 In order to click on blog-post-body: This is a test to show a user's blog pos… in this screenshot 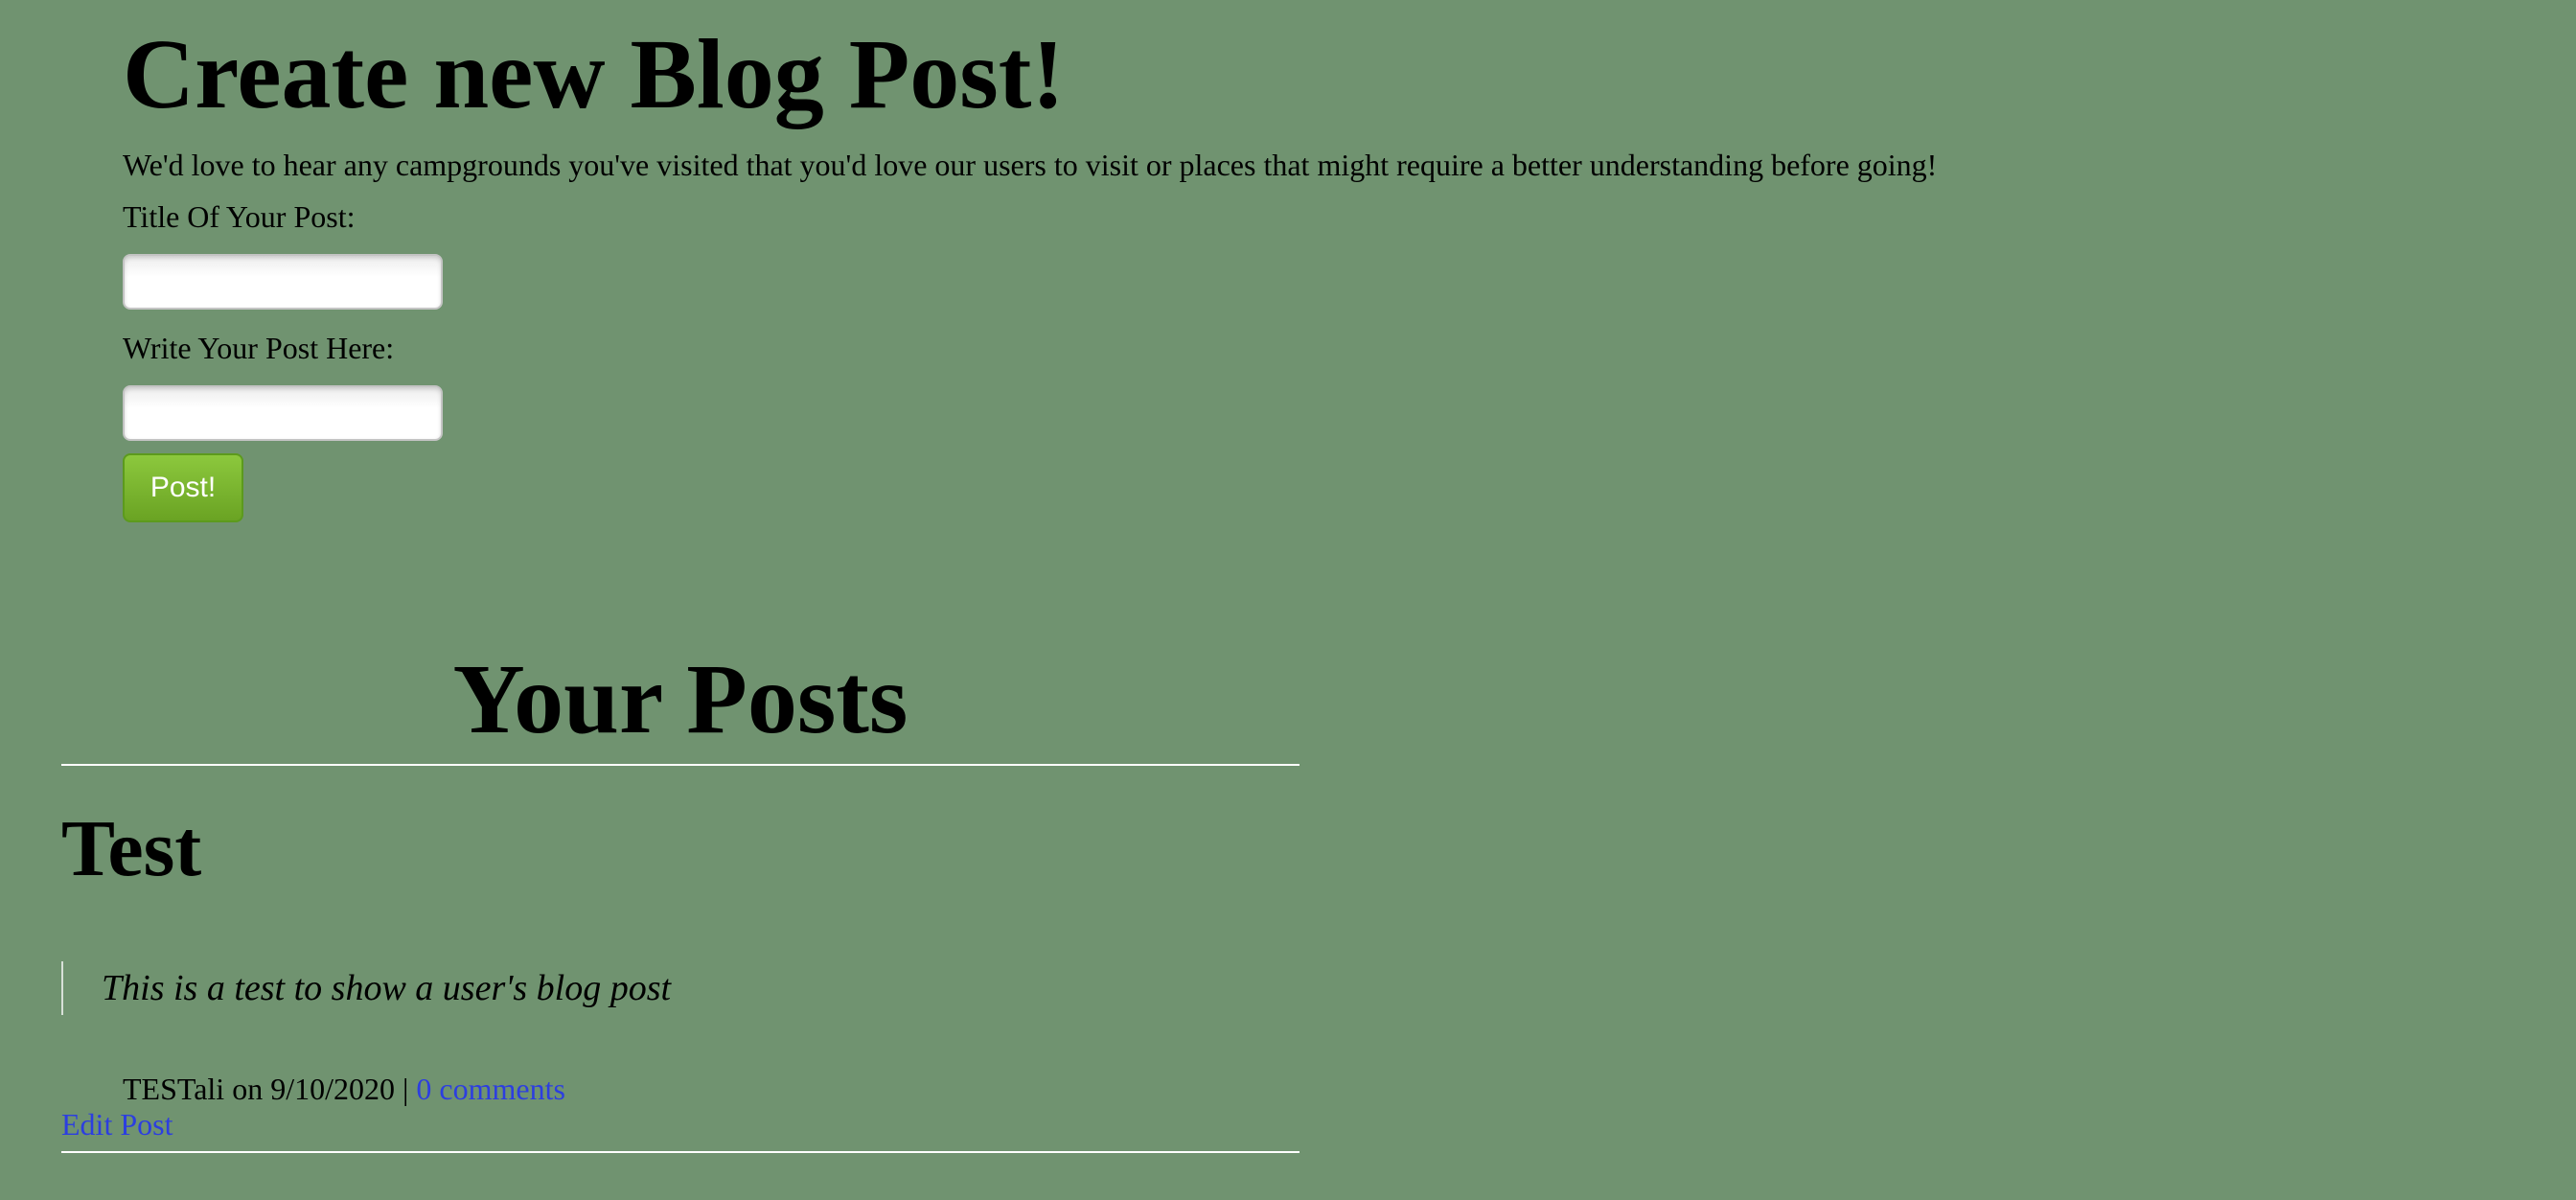, I will do `click(366, 988)`.